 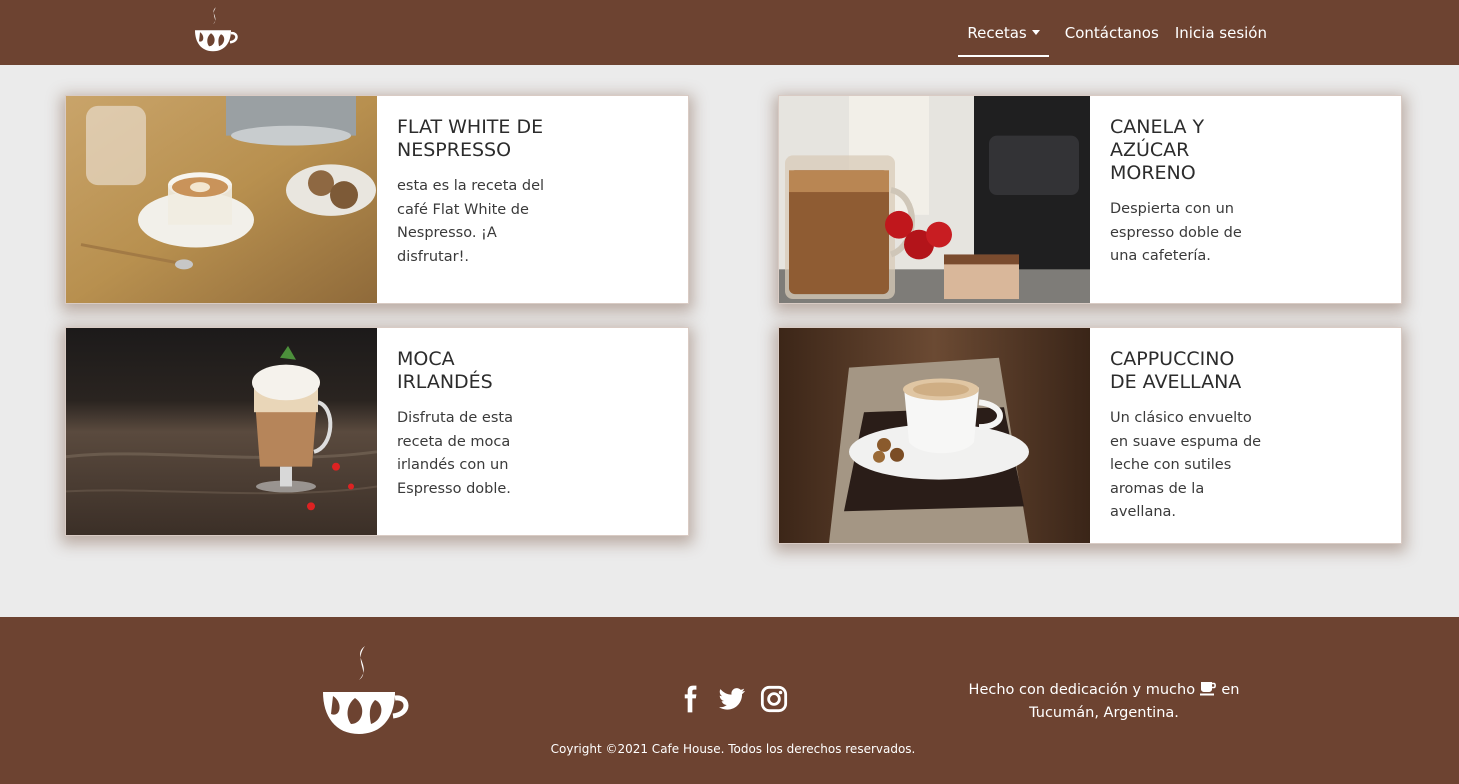 What do you see at coordinates (463, 209) in the screenshot?
I see `card-text-line: café Flat White de` at bounding box center [463, 209].